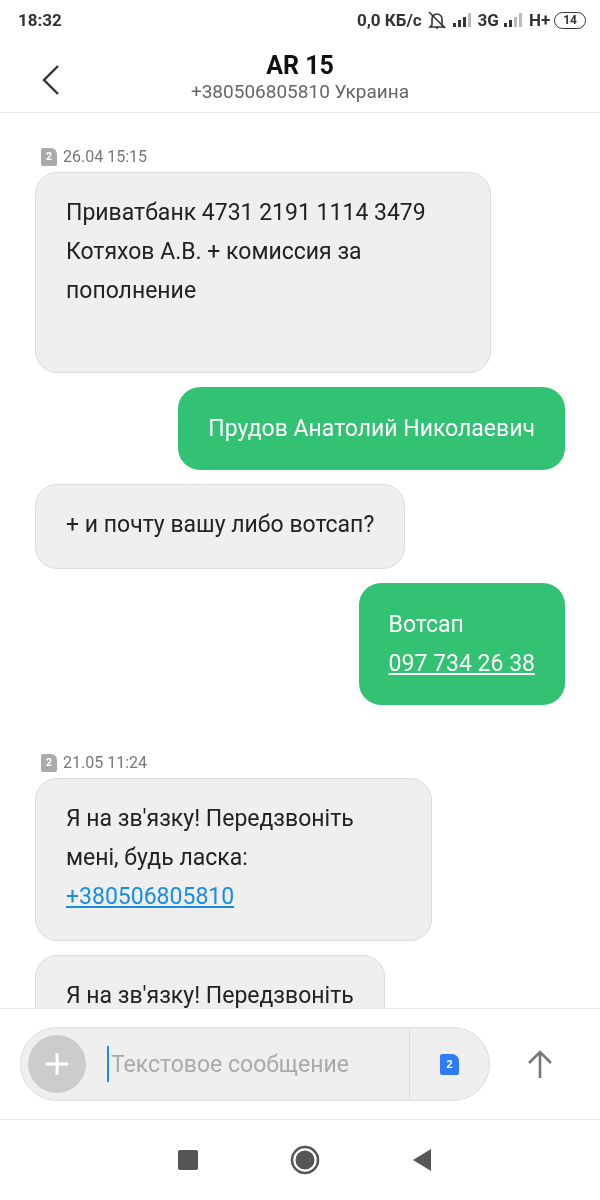 The image size is (600, 1200). What do you see at coordinates (263, 272) in the screenshot?
I see `message-bubble: Приватбанк 4731 2191 1114 3479 Котяхов А.В. + комиссия за пополнение` at bounding box center [263, 272].